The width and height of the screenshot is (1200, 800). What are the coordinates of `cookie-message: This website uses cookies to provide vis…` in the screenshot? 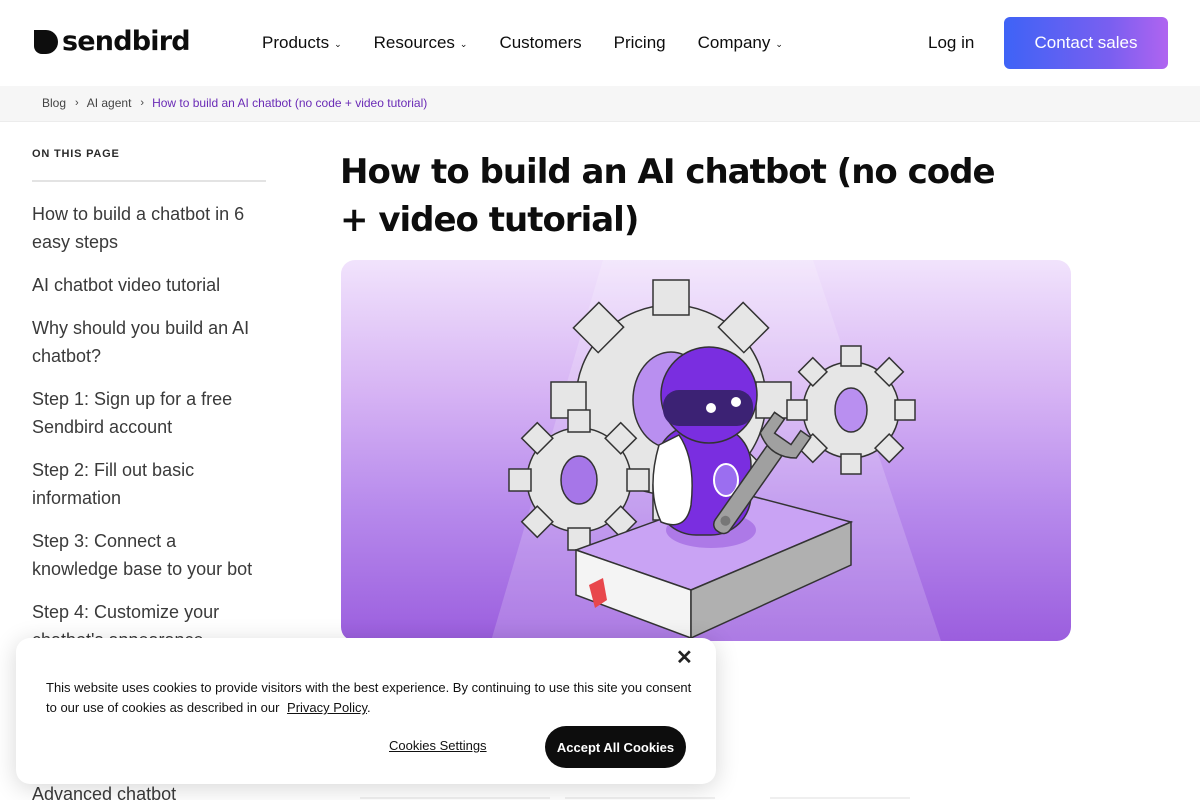 It's located at (371, 698).